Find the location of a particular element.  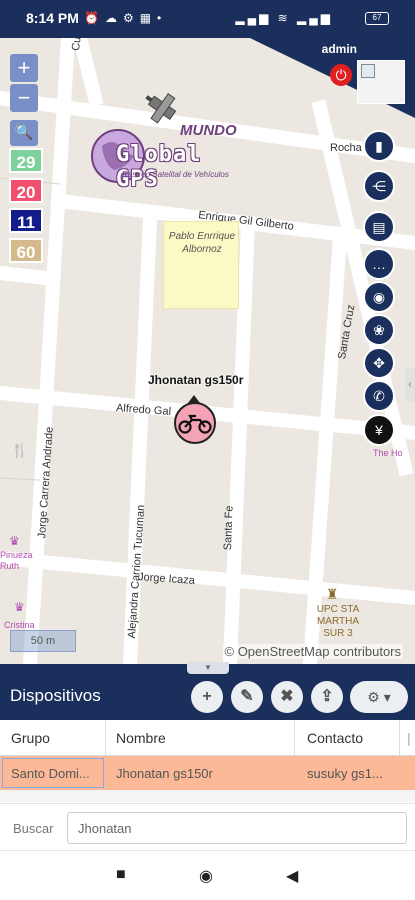

search-bar: Buscar is located at coordinates (207, 827).